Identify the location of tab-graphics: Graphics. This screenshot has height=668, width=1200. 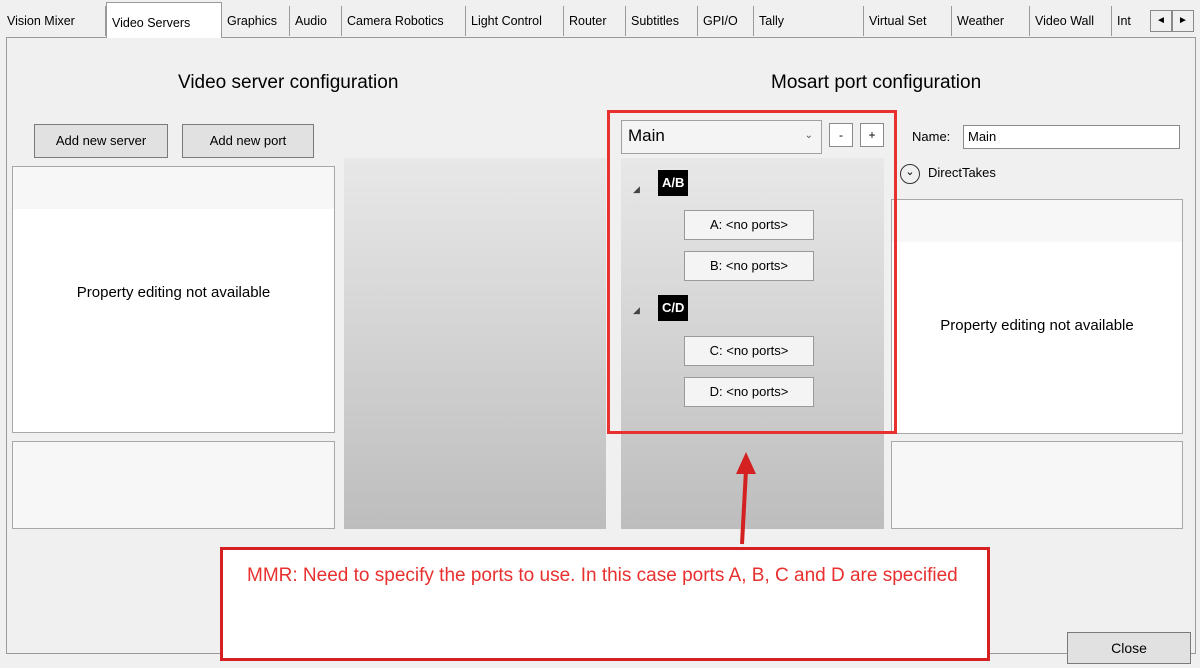
(256, 21).